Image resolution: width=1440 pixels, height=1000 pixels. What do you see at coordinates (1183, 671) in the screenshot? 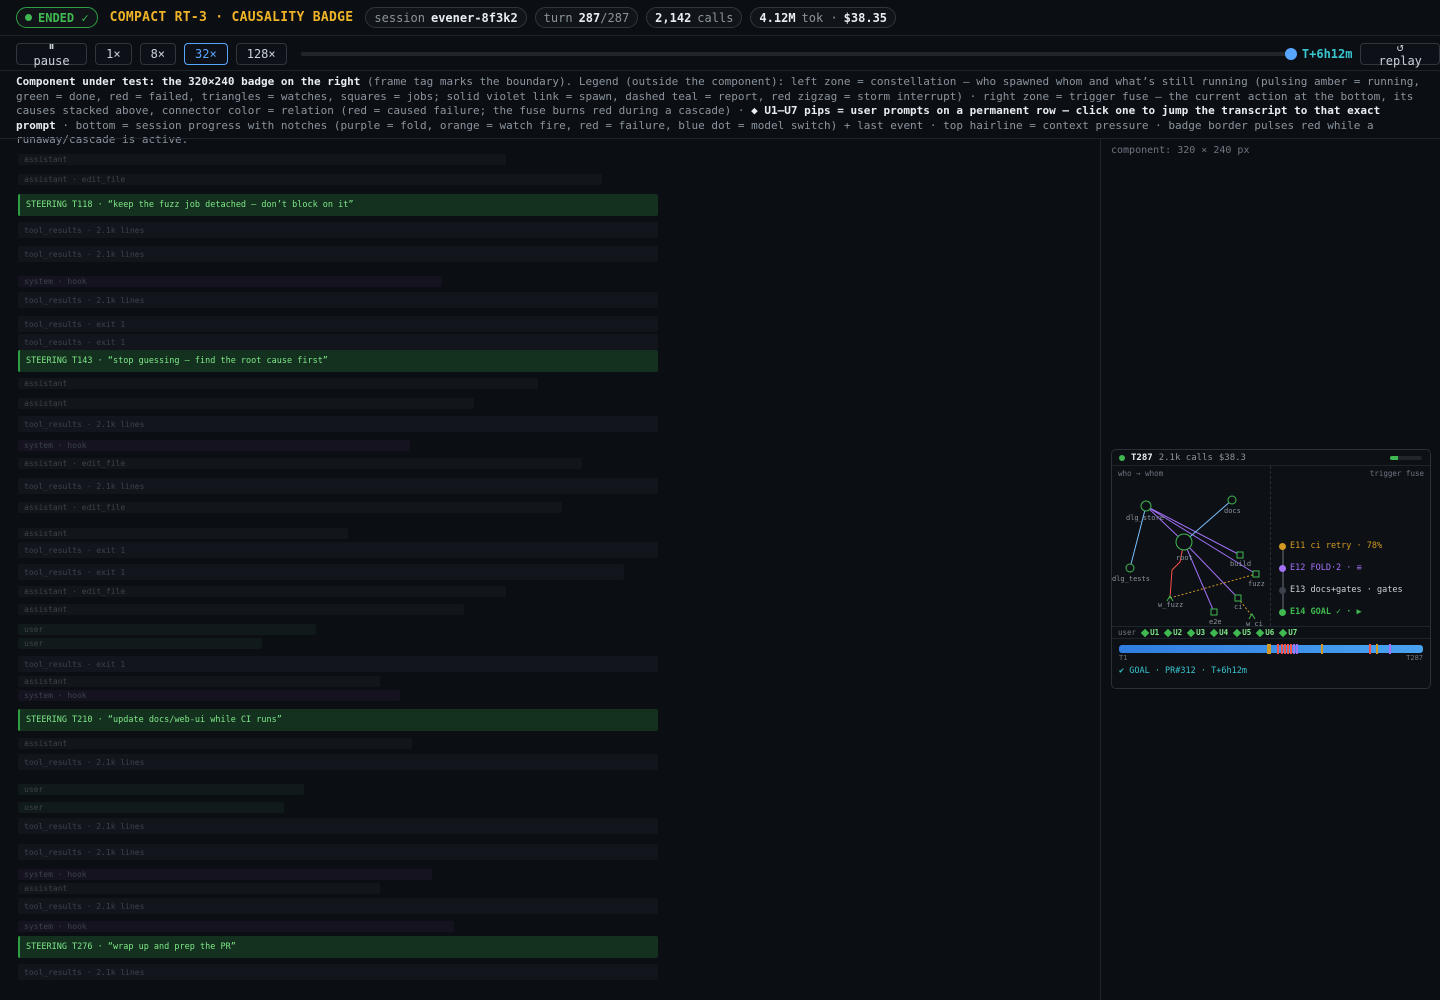
I see `last-event: ✔ GOAL · PR#312 · T+6h12m` at bounding box center [1183, 671].